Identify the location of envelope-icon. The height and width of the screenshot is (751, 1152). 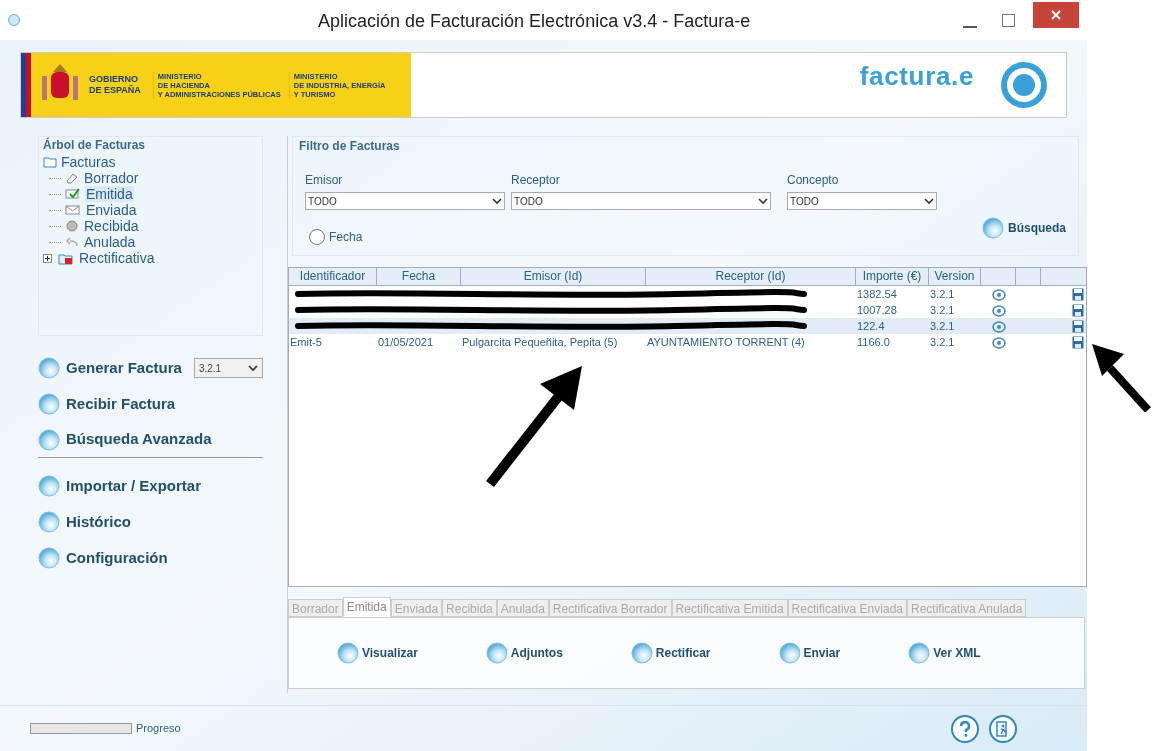
(73, 210).